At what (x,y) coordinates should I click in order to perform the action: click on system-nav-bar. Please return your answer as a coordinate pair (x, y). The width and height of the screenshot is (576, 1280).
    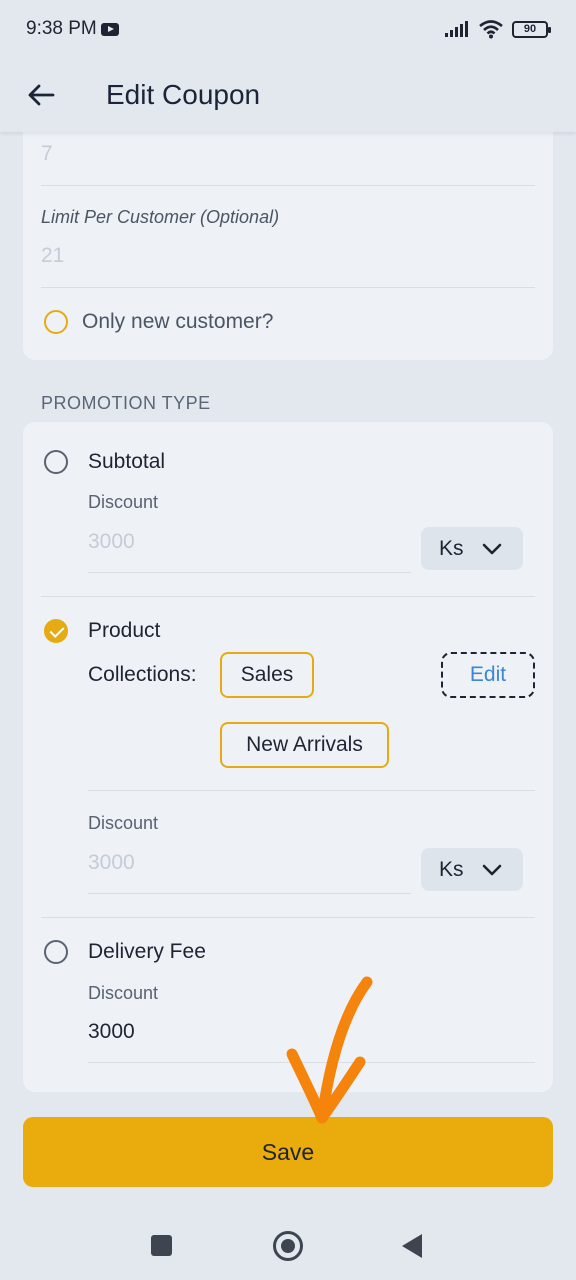
    Looking at the image, I should click on (288, 1246).